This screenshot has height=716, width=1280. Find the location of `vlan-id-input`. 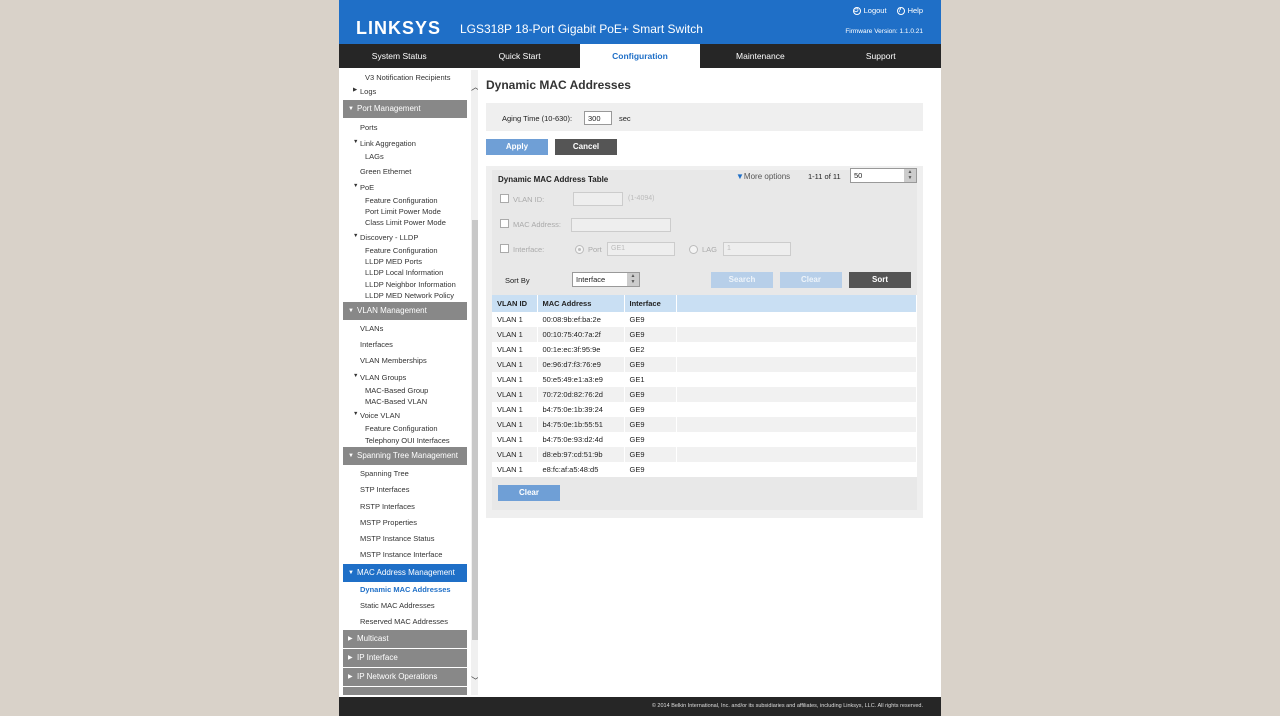

vlan-id-input is located at coordinates (598, 199).